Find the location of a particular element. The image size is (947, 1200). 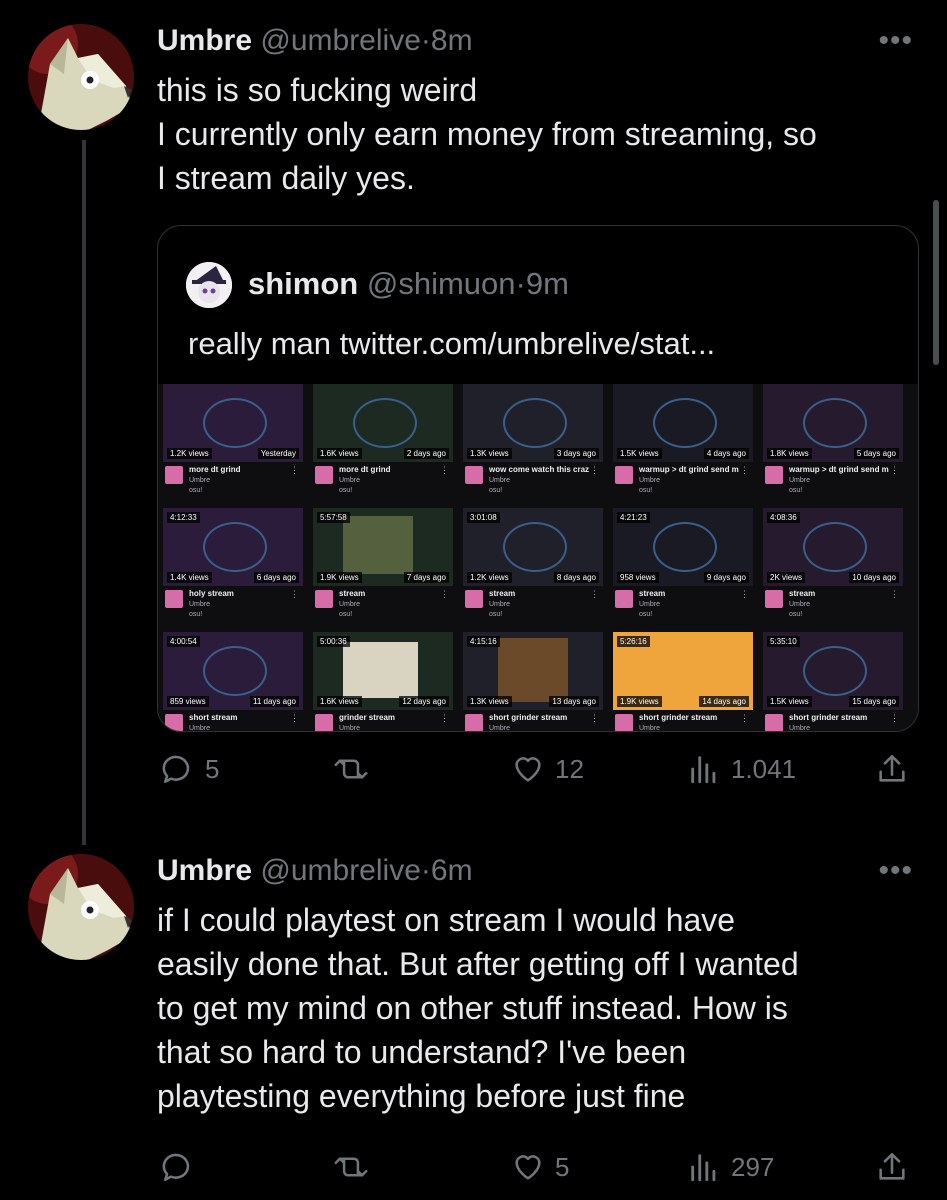

video-thumbnail: 4:12:33 1.4K views 6 days ago is located at coordinates (233, 547).